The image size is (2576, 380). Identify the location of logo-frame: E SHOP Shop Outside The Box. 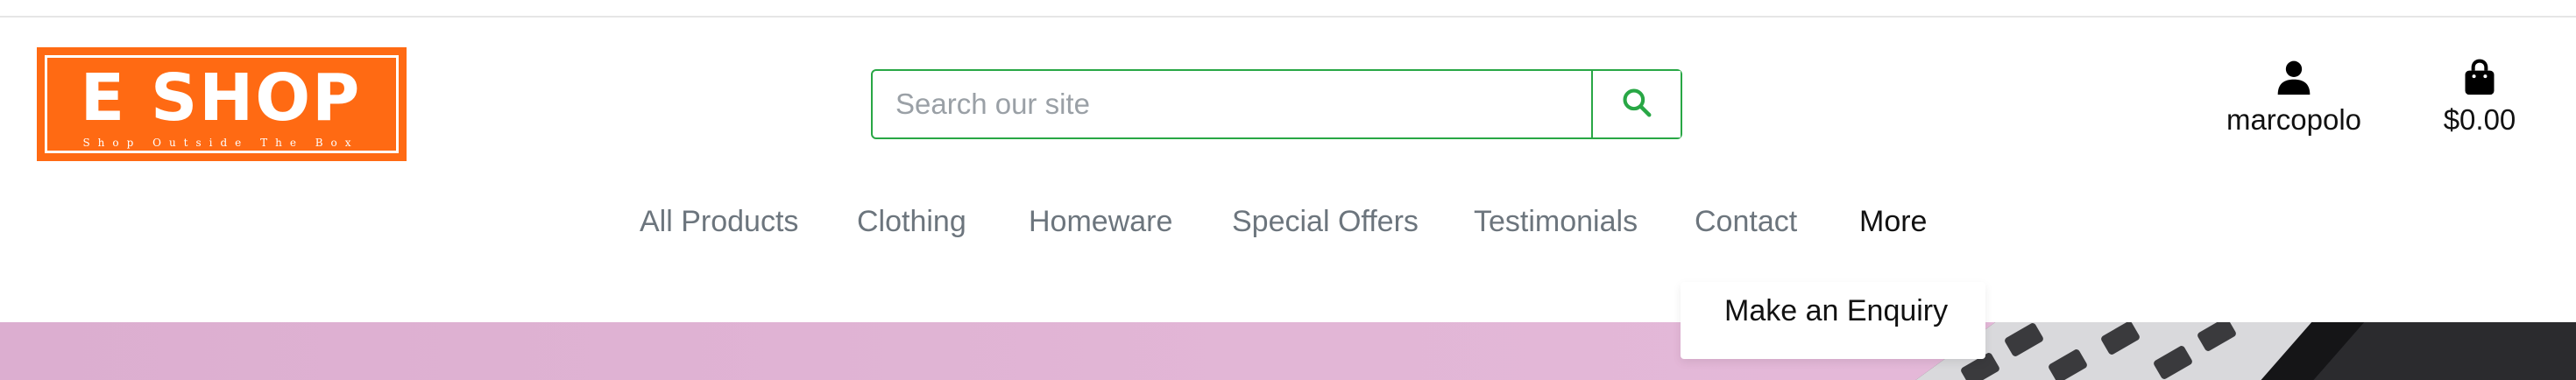
(222, 104).